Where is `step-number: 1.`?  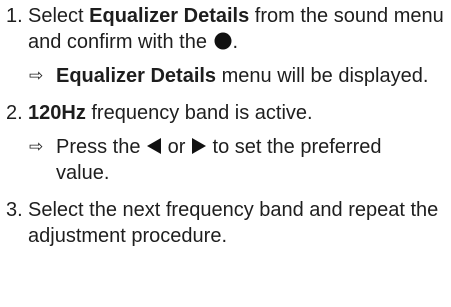
step-number: 1. is located at coordinates (14, 16).